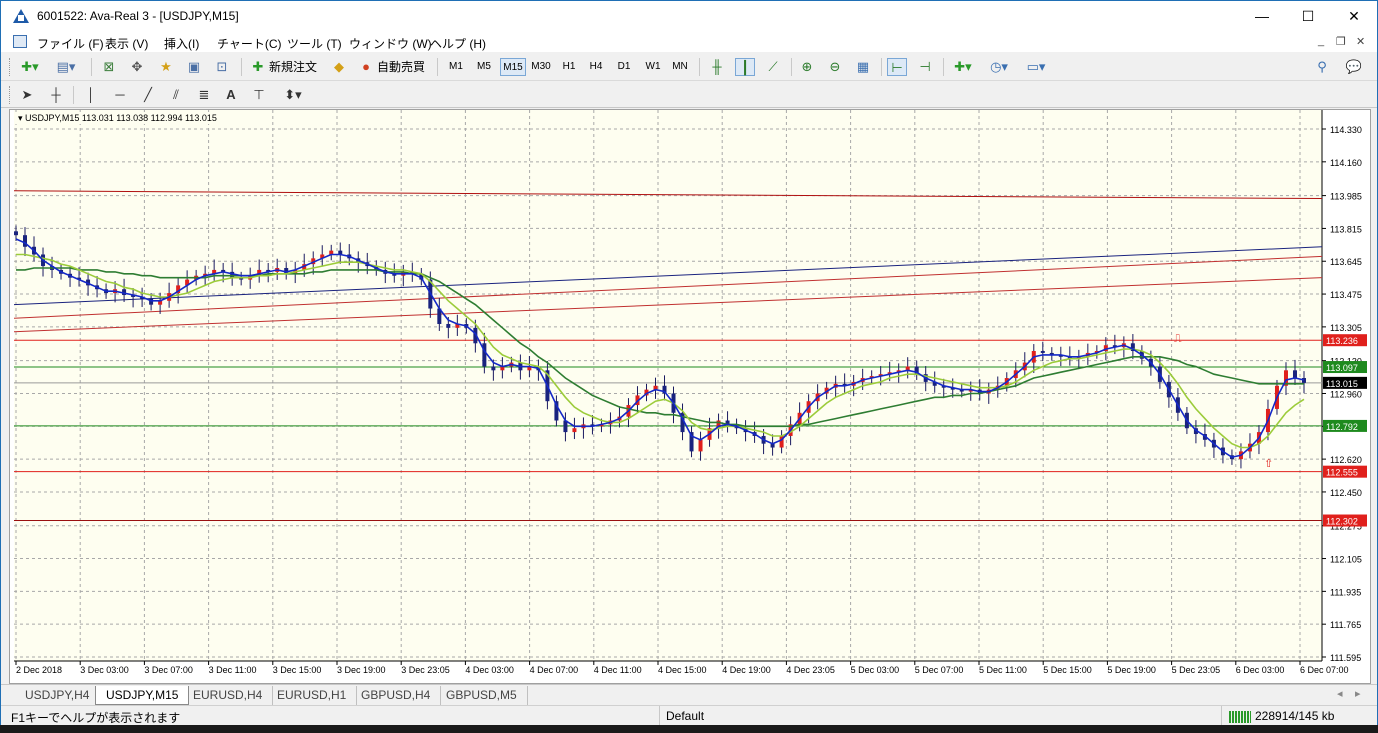 The image size is (1378, 733). Describe the element at coordinates (875, 670) in the screenshot. I see `x-tick-label: 5 Dec 03:00` at that location.